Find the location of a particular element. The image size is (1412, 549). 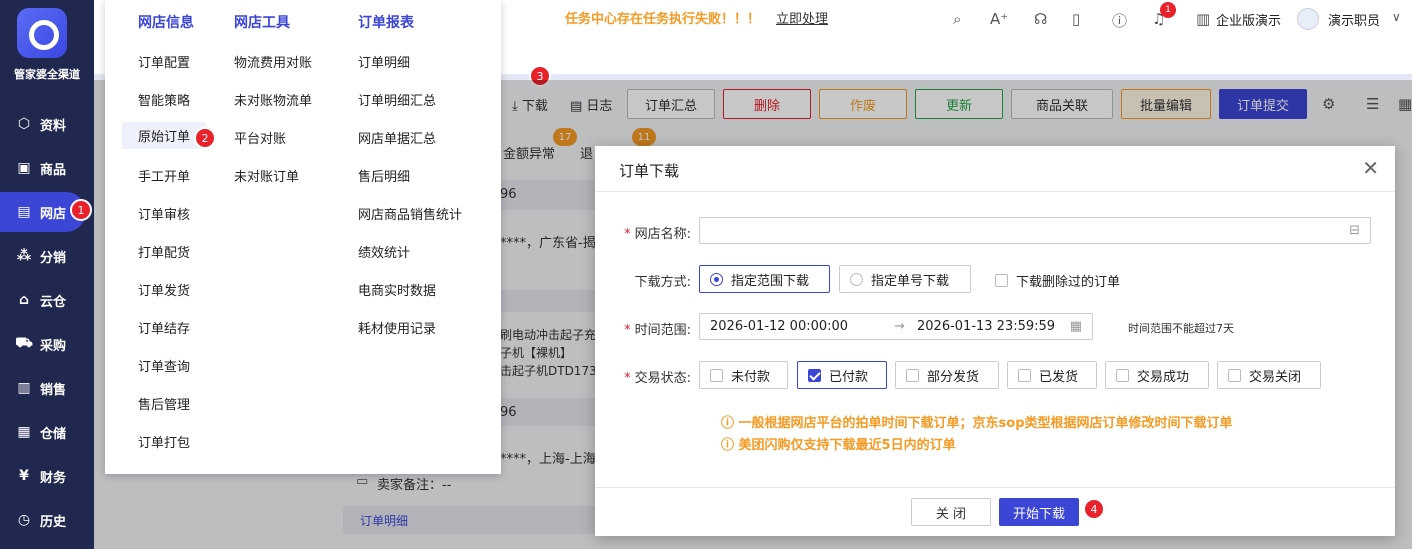

status-paid-checkbox: 已付款 is located at coordinates (842, 375).